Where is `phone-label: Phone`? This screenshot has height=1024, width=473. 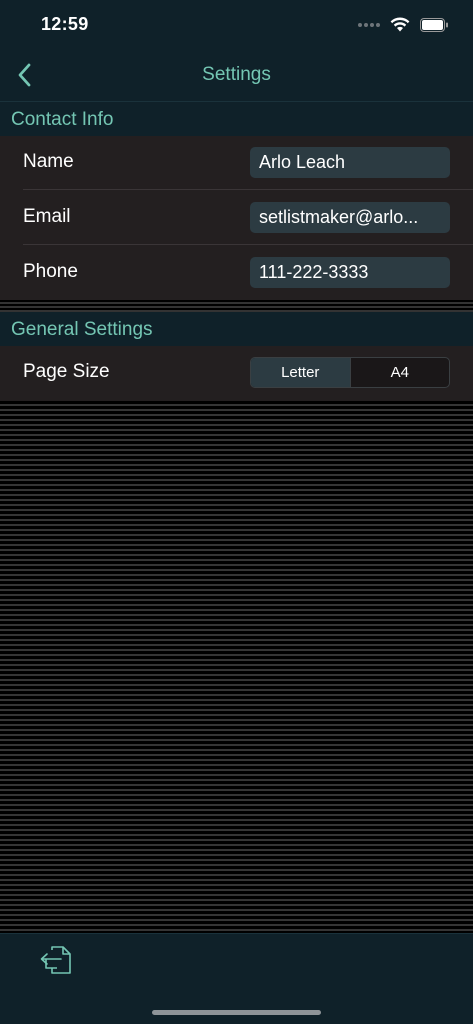
phone-label: Phone is located at coordinates (50, 271).